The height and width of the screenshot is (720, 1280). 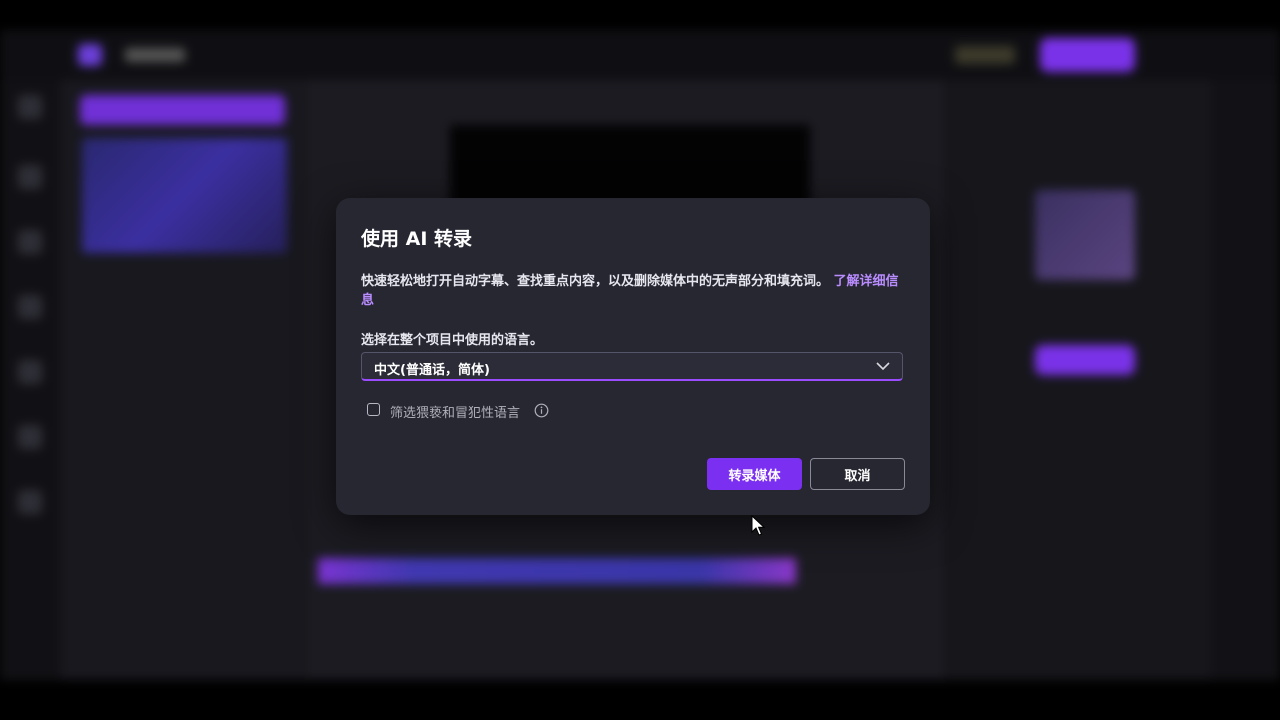 What do you see at coordinates (1085, 235) in the screenshot?
I see `bg-right-illustration` at bounding box center [1085, 235].